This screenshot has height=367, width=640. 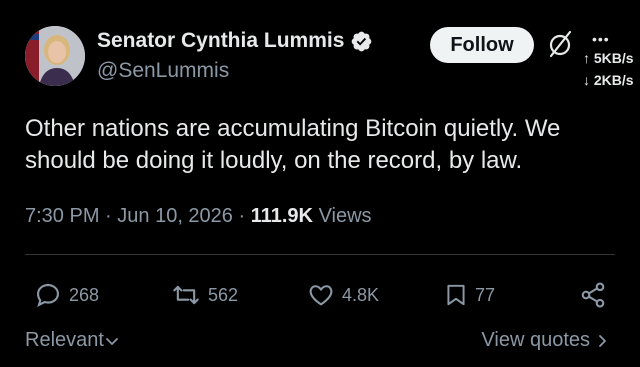 What do you see at coordinates (361, 294) in the screenshot?
I see `like-count: 4.8K` at bounding box center [361, 294].